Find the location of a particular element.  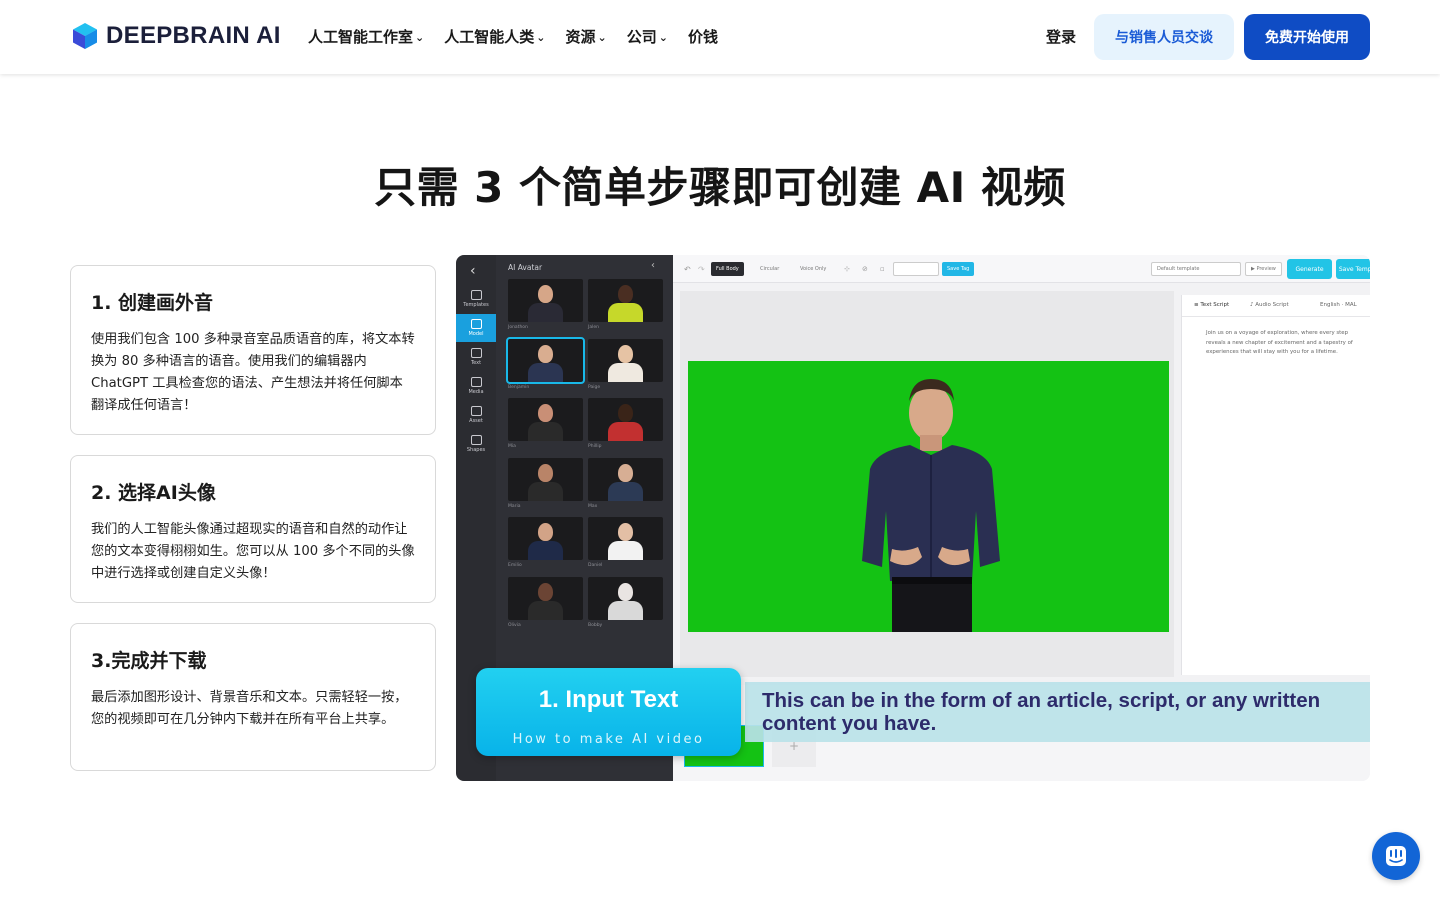

tab-label: Audio Script is located at coordinates (1272, 305).